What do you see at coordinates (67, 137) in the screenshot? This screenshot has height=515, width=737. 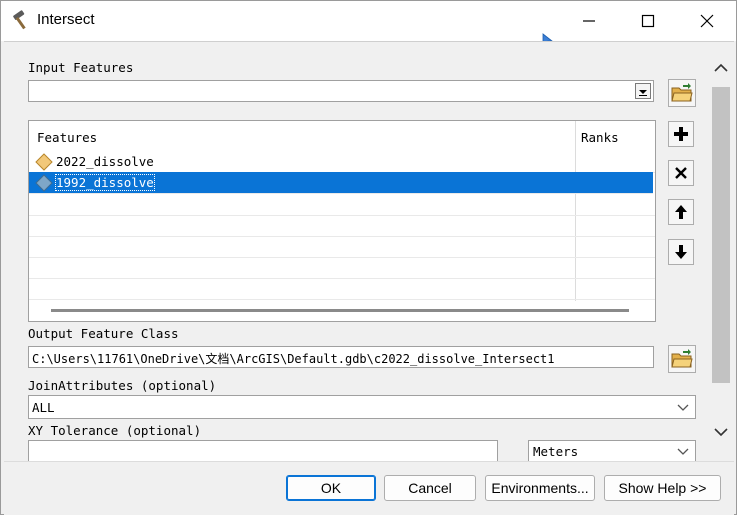 I see `features-column-header: Features` at bounding box center [67, 137].